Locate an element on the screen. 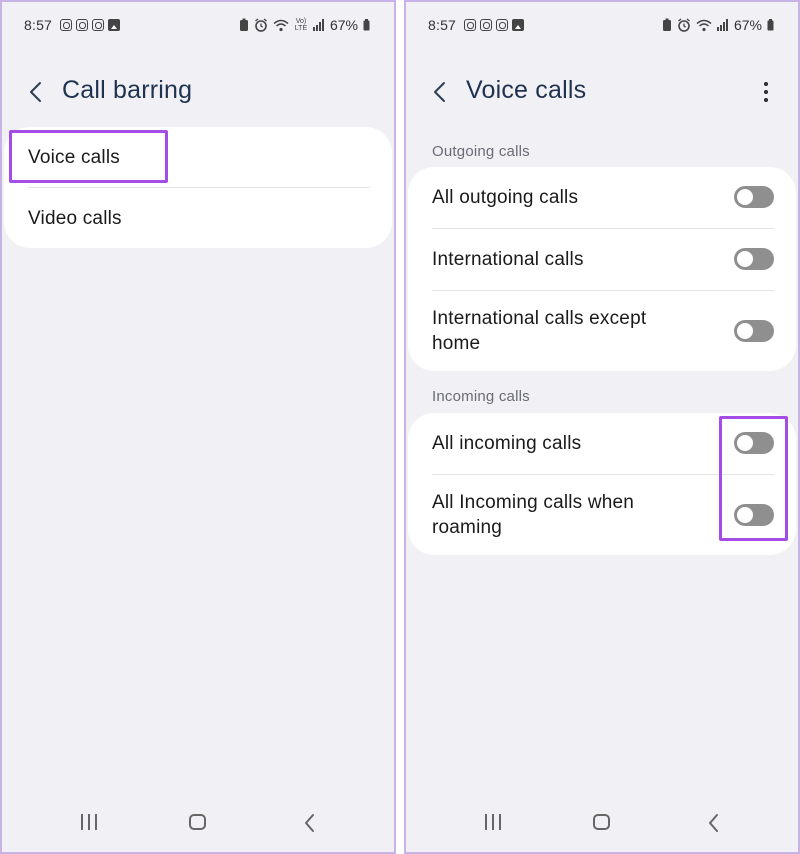 The width and height of the screenshot is (800, 854). setting-row-international-except-home: International calls except home is located at coordinates (602, 331).